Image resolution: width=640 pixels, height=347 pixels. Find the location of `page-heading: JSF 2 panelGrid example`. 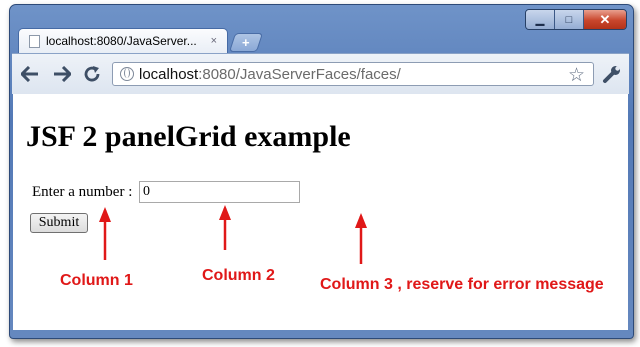

page-heading: JSF 2 panelGrid example is located at coordinates (188, 136).